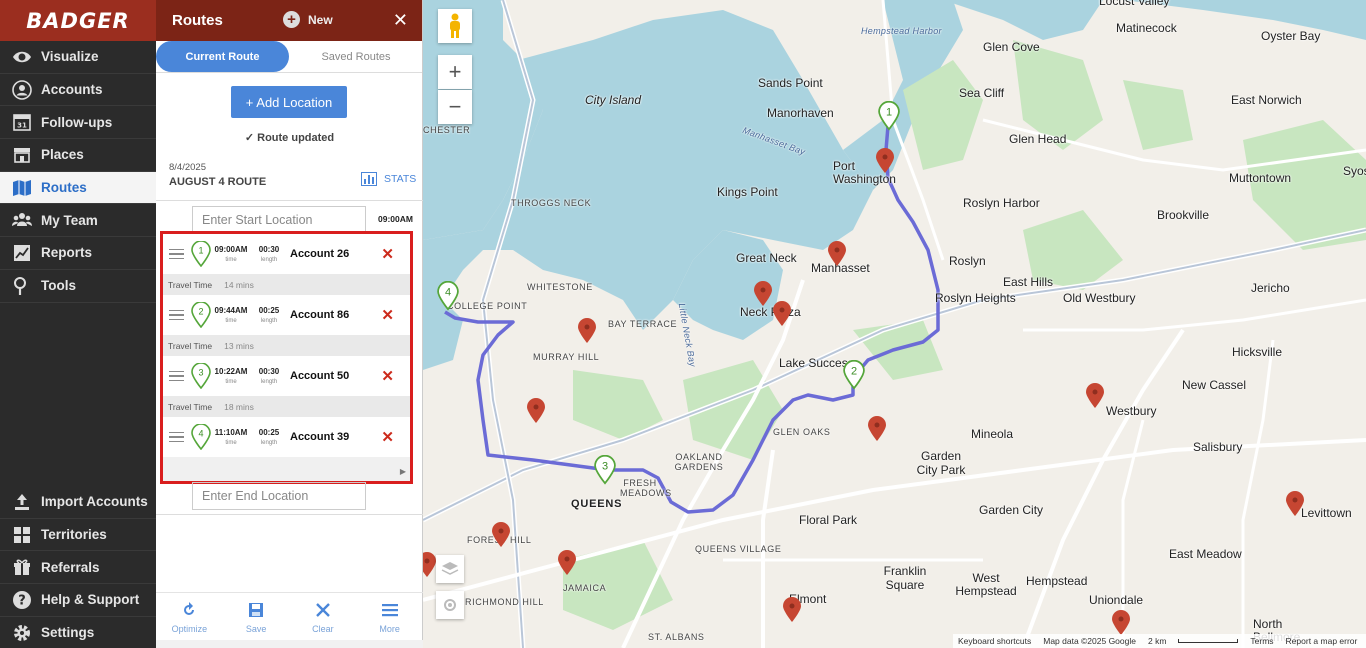  What do you see at coordinates (389, 616) in the screenshot?
I see `more-button: More` at bounding box center [389, 616].